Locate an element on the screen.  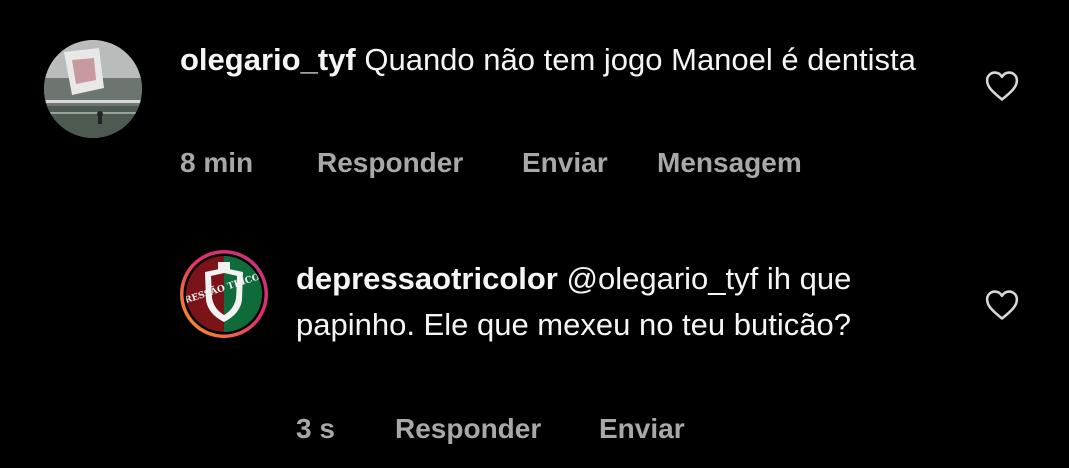
message-button: Mensagem is located at coordinates (729, 163).